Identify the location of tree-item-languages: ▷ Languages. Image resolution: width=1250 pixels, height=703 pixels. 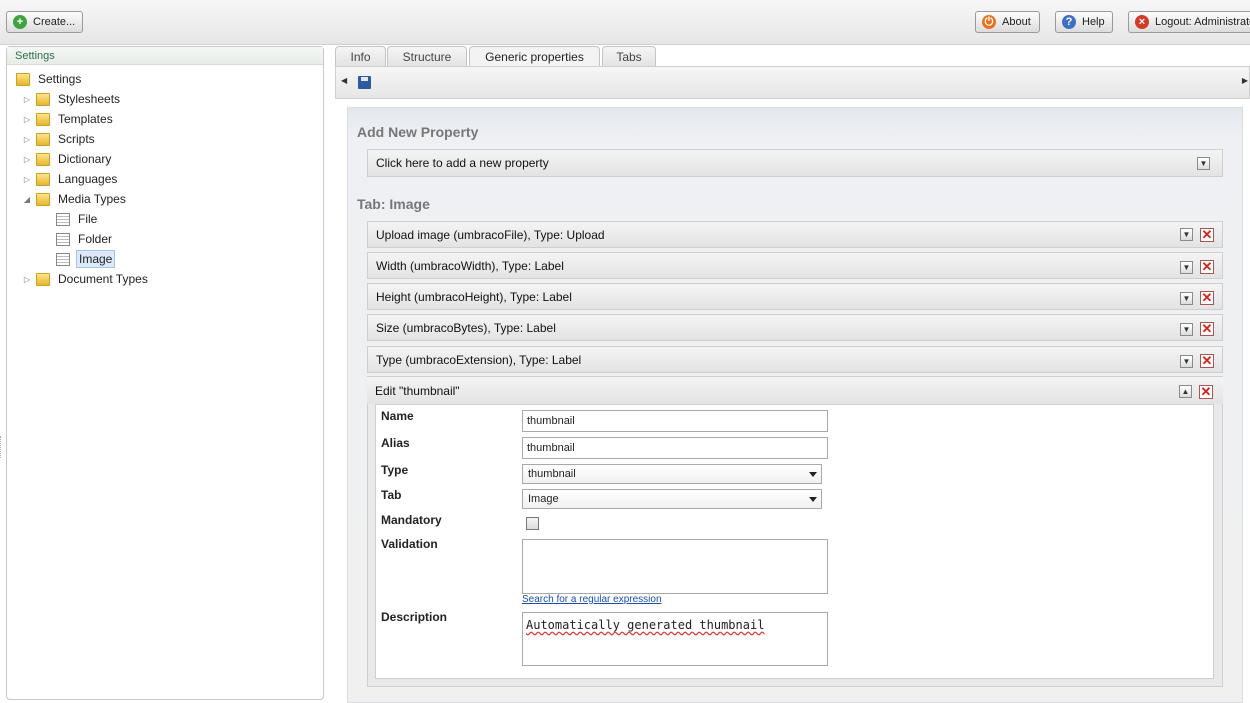
(70, 179).